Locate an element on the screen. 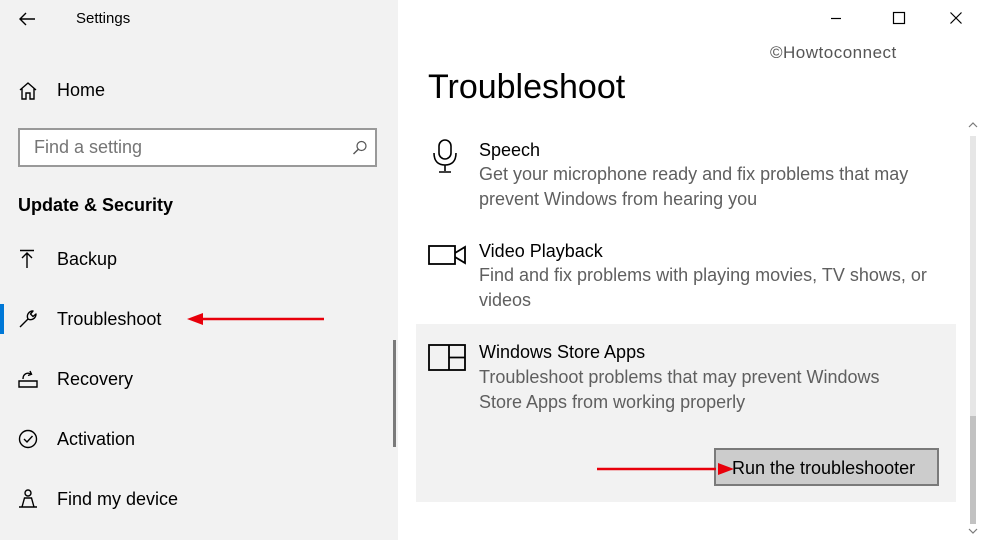 This screenshot has width=983, height=540. section-title: Update & Security is located at coordinates (96, 205).